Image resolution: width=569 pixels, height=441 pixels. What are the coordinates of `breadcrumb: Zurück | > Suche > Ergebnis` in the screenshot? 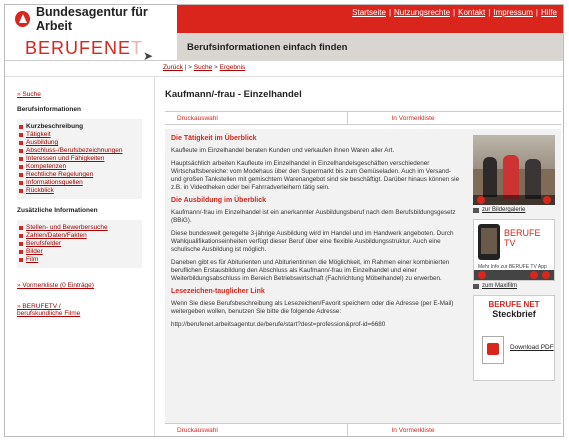 It's located at (204, 67).